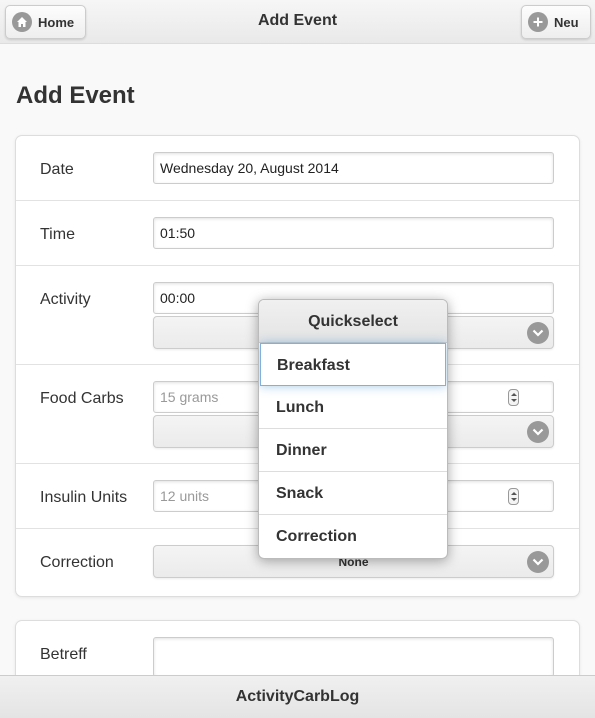 The height and width of the screenshot is (718, 595). Describe the element at coordinates (538, 22) in the screenshot. I see `plus-circle-icon` at that location.